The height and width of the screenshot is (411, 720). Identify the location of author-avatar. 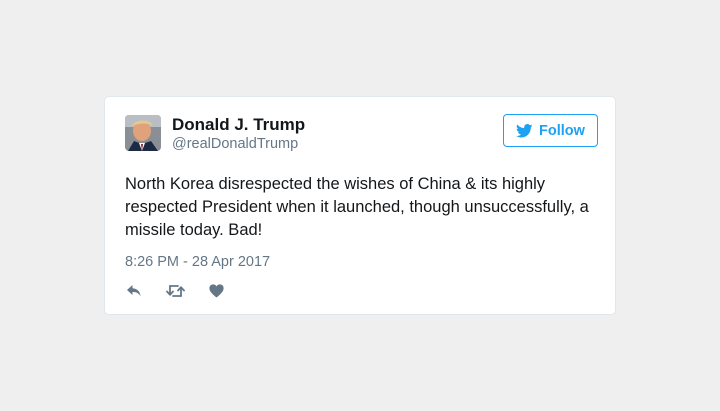
(143, 133).